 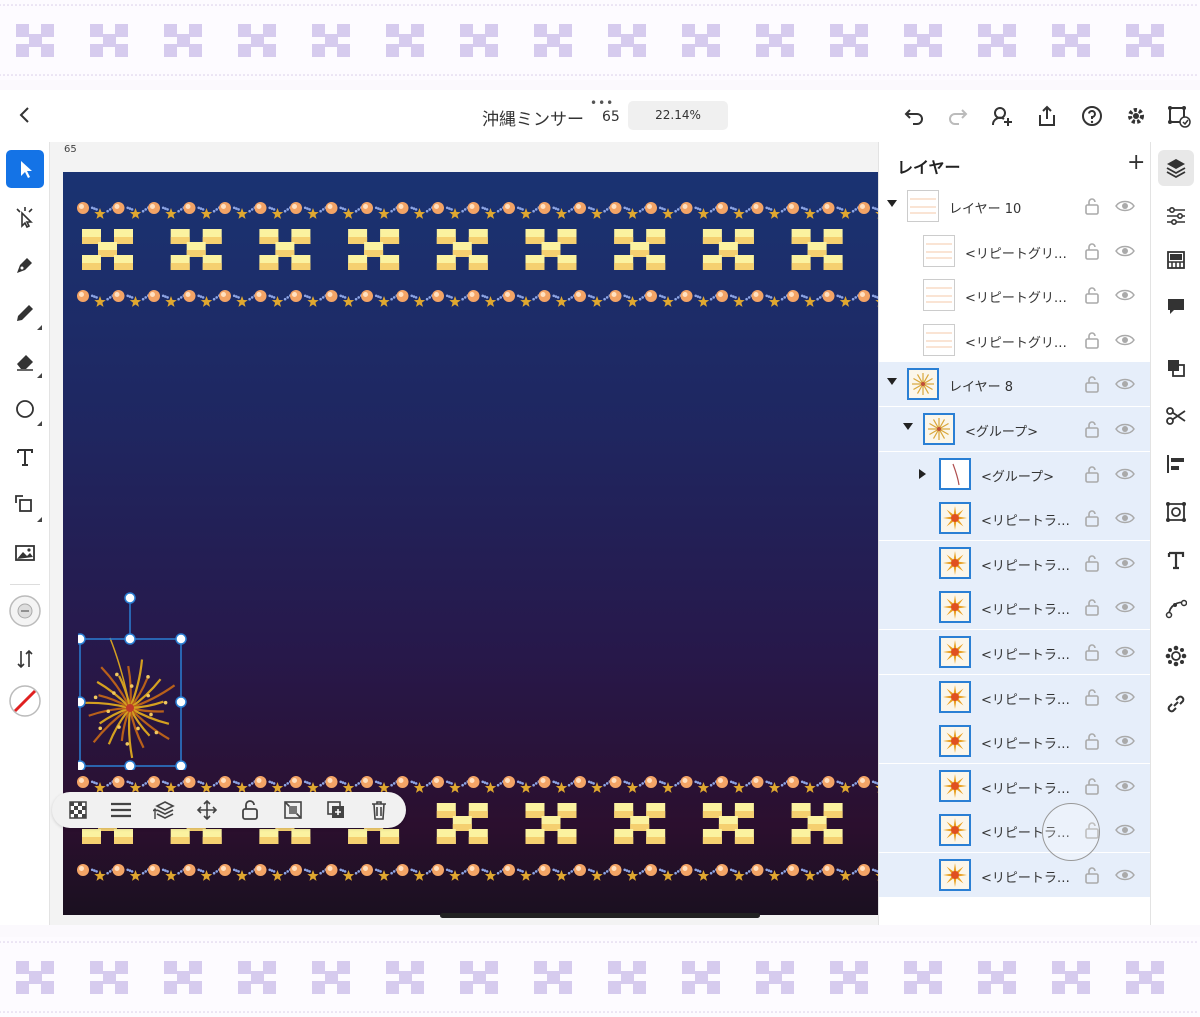 What do you see at coordinates (25, 265) in the screenshot?
I see `pen-tool` at bounding box center [25, 265].